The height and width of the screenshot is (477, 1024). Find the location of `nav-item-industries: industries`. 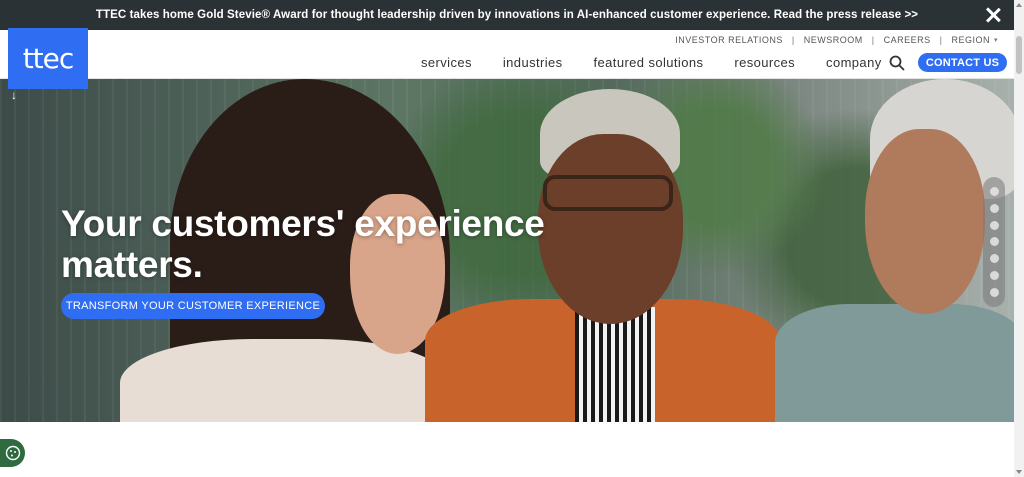

nav-item-industries: industries is located at coordinates (533, 62).